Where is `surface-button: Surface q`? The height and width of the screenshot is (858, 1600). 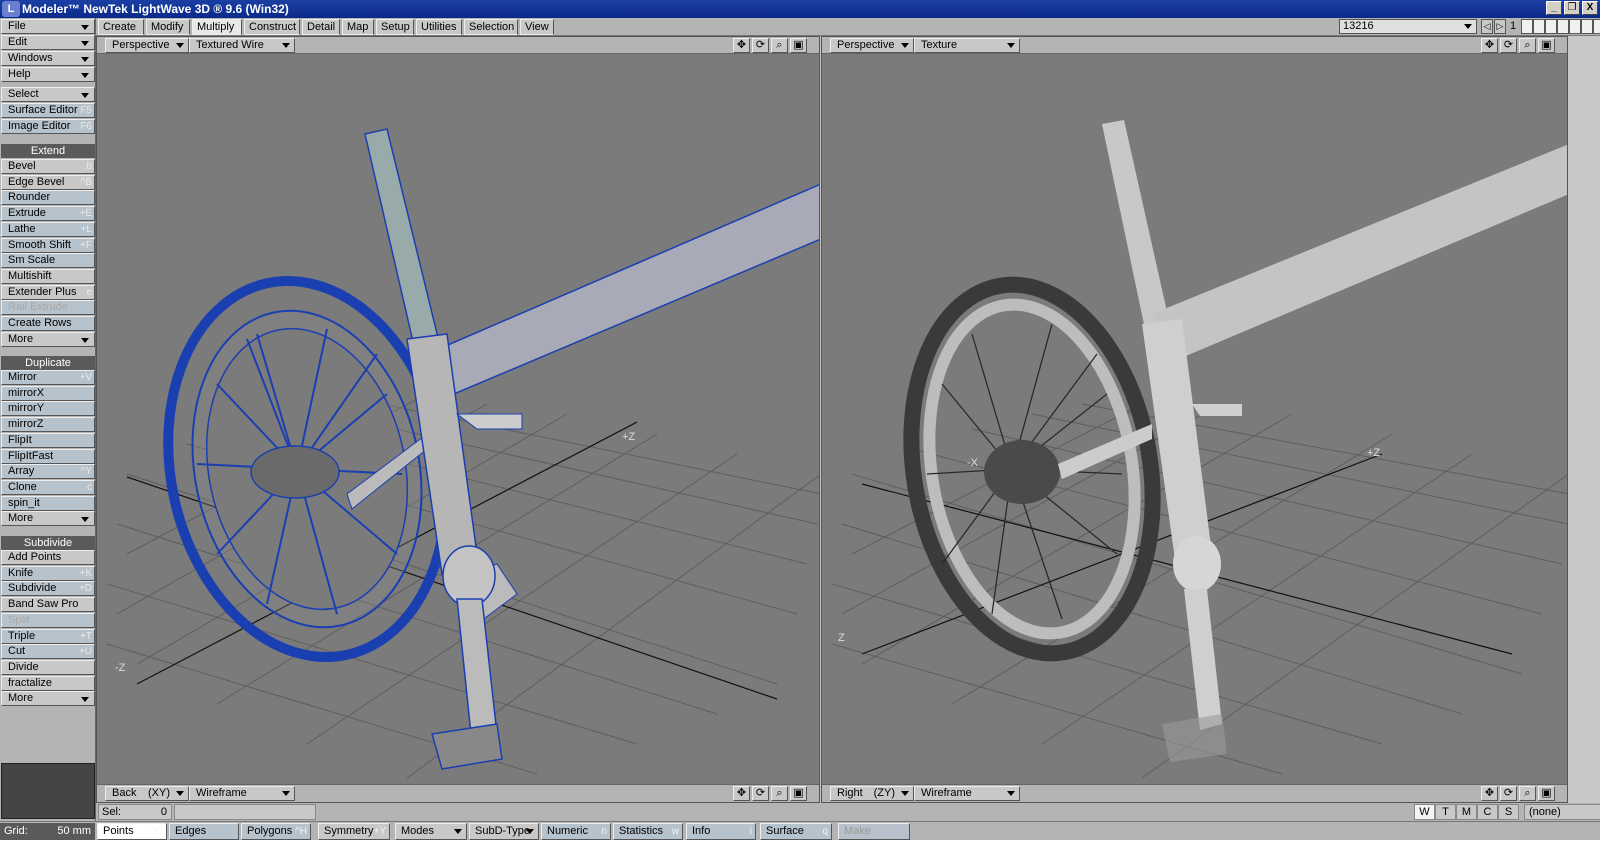 surface-button: Surface q is located at coordinates (796, 831).